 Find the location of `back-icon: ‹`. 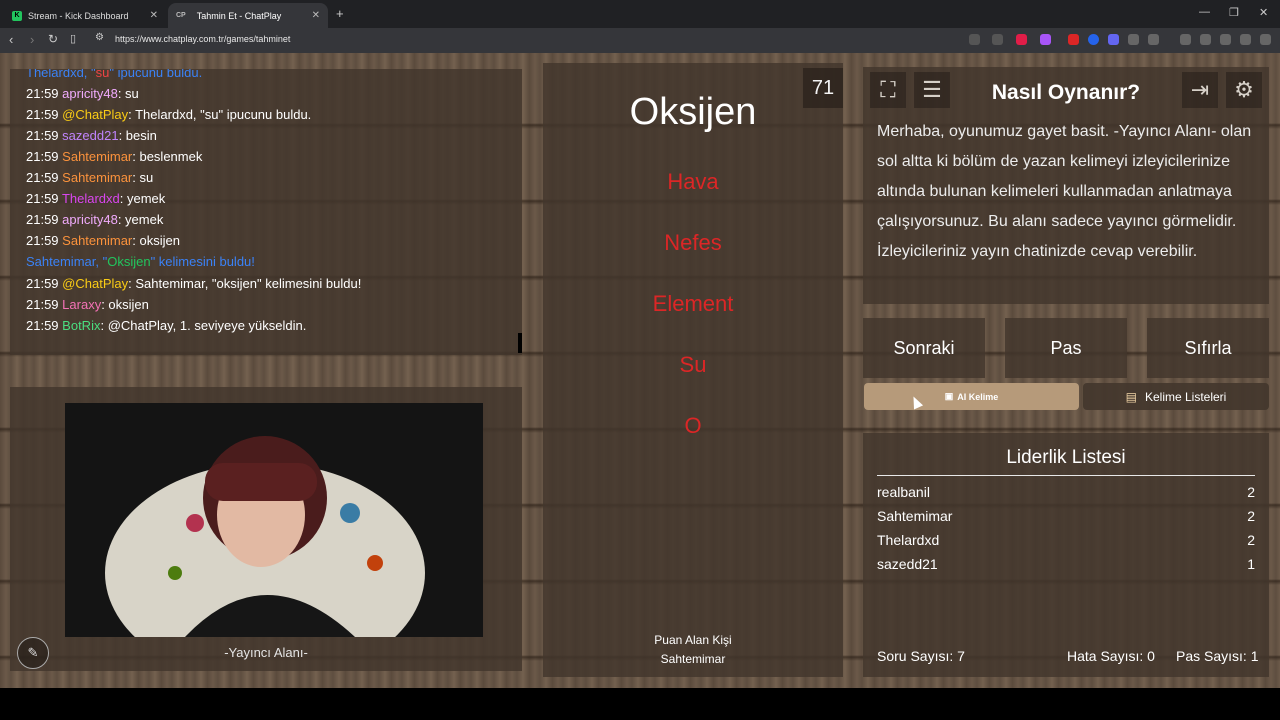

back-icon: ‹ is located at coordinates (11, 39).